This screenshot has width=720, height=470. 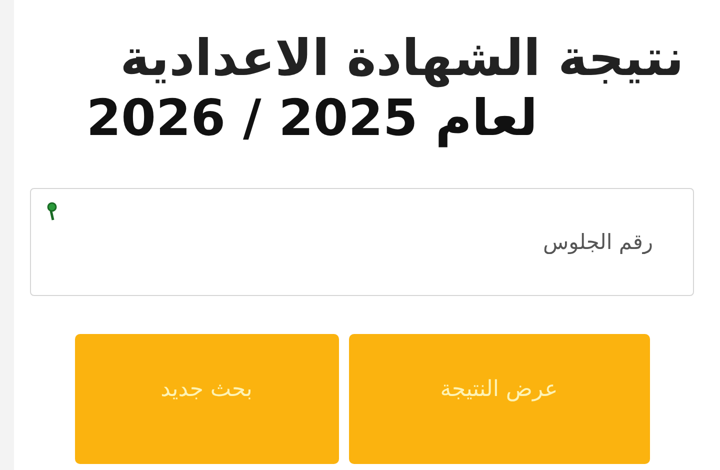 I want to click on show-result-button: عرض النتيجة, so click(x=499, y=399).